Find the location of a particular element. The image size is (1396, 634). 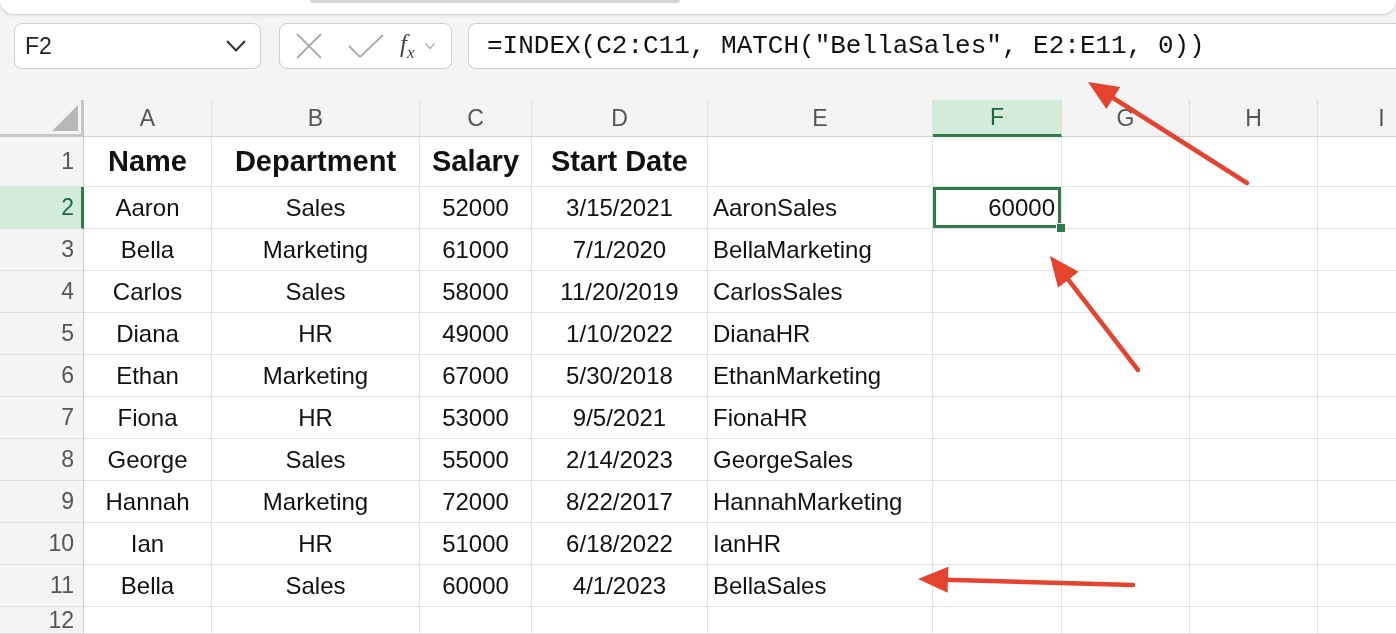

spreadsheet-cell: 72000 is located at coordinates (476, 502).